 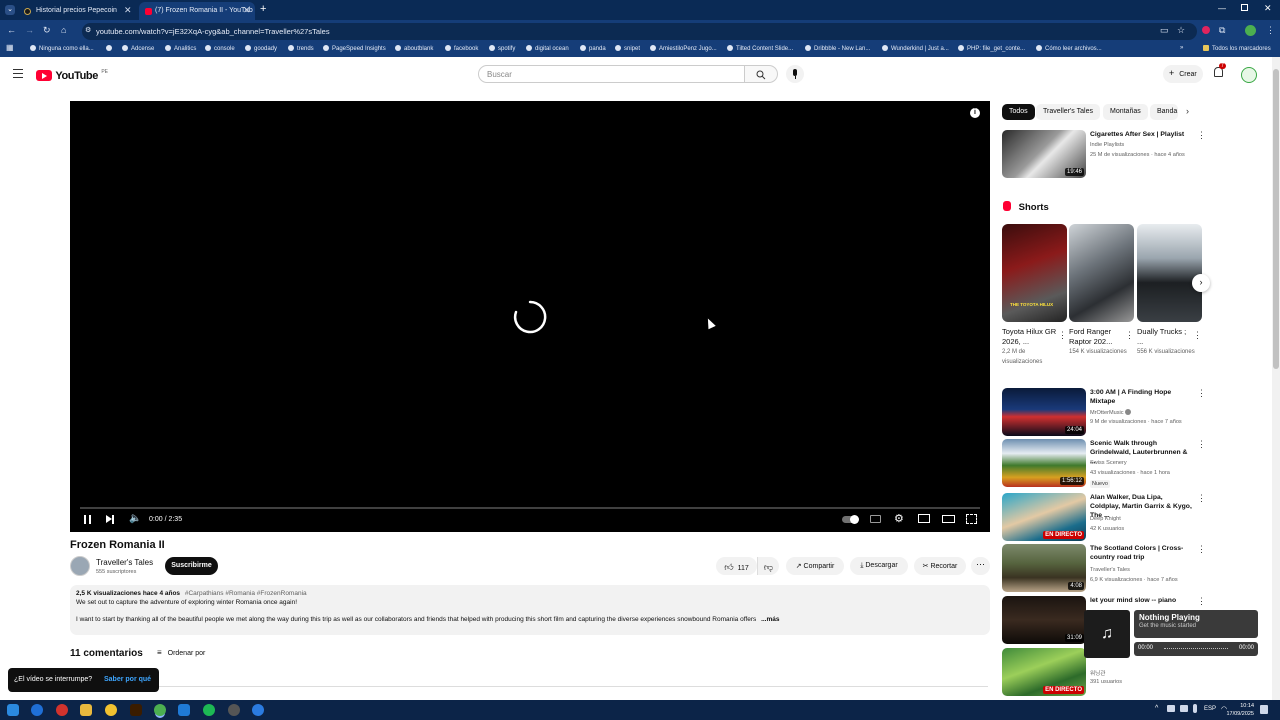 What do you see at coordinates (850, 519) in the screenshot?
I see `autoplay-toggle` at bounding box center [850, 519].